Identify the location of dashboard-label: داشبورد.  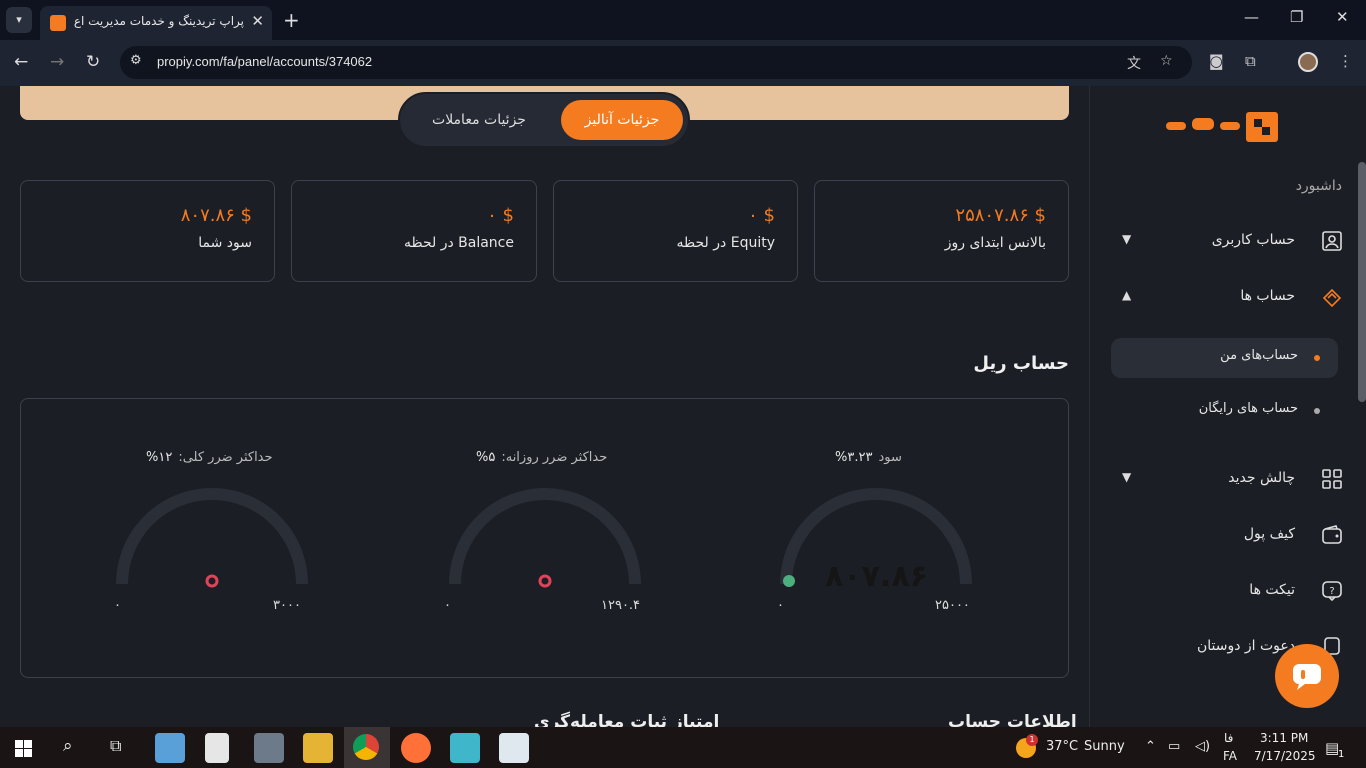
(1319, 186).